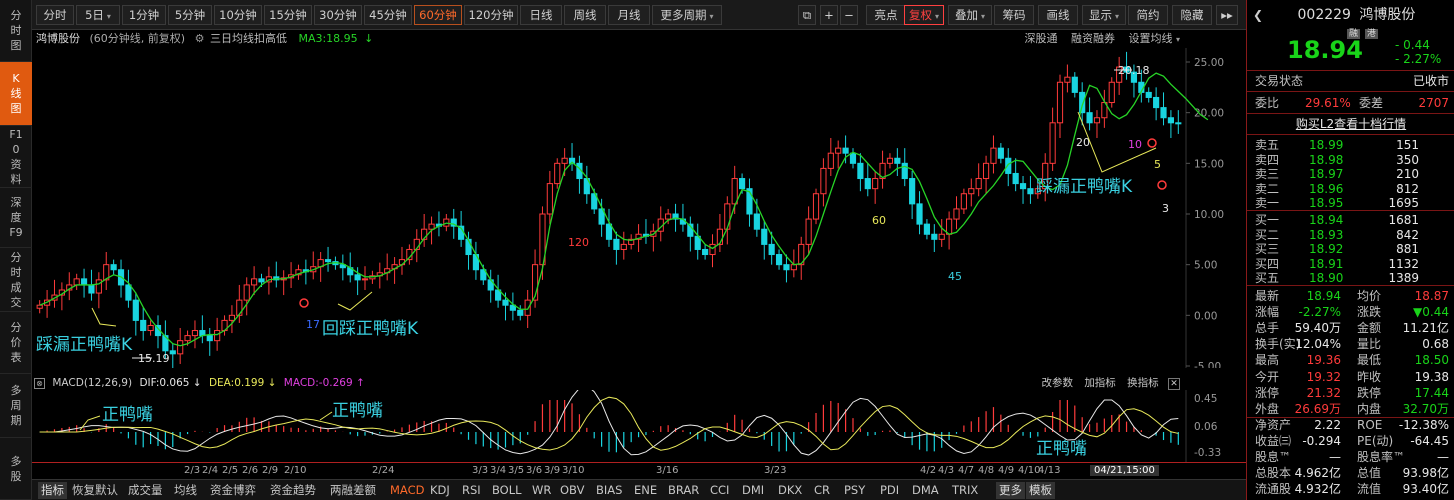  I want to click on period-button-1: 5日 ▾, so click(98, 15).